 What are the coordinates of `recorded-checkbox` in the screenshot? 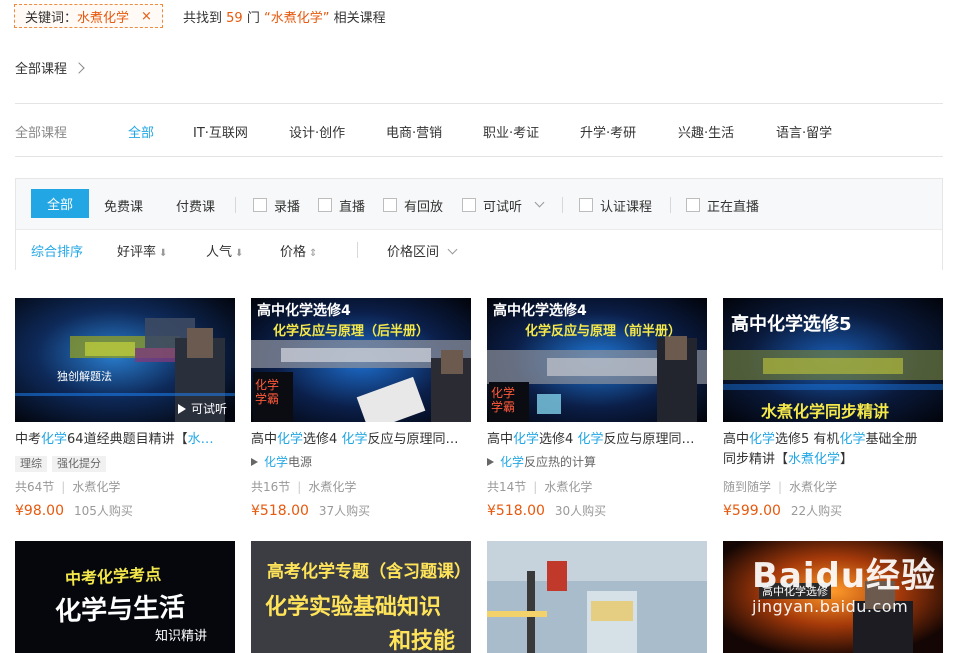 It's located at (260, 205).